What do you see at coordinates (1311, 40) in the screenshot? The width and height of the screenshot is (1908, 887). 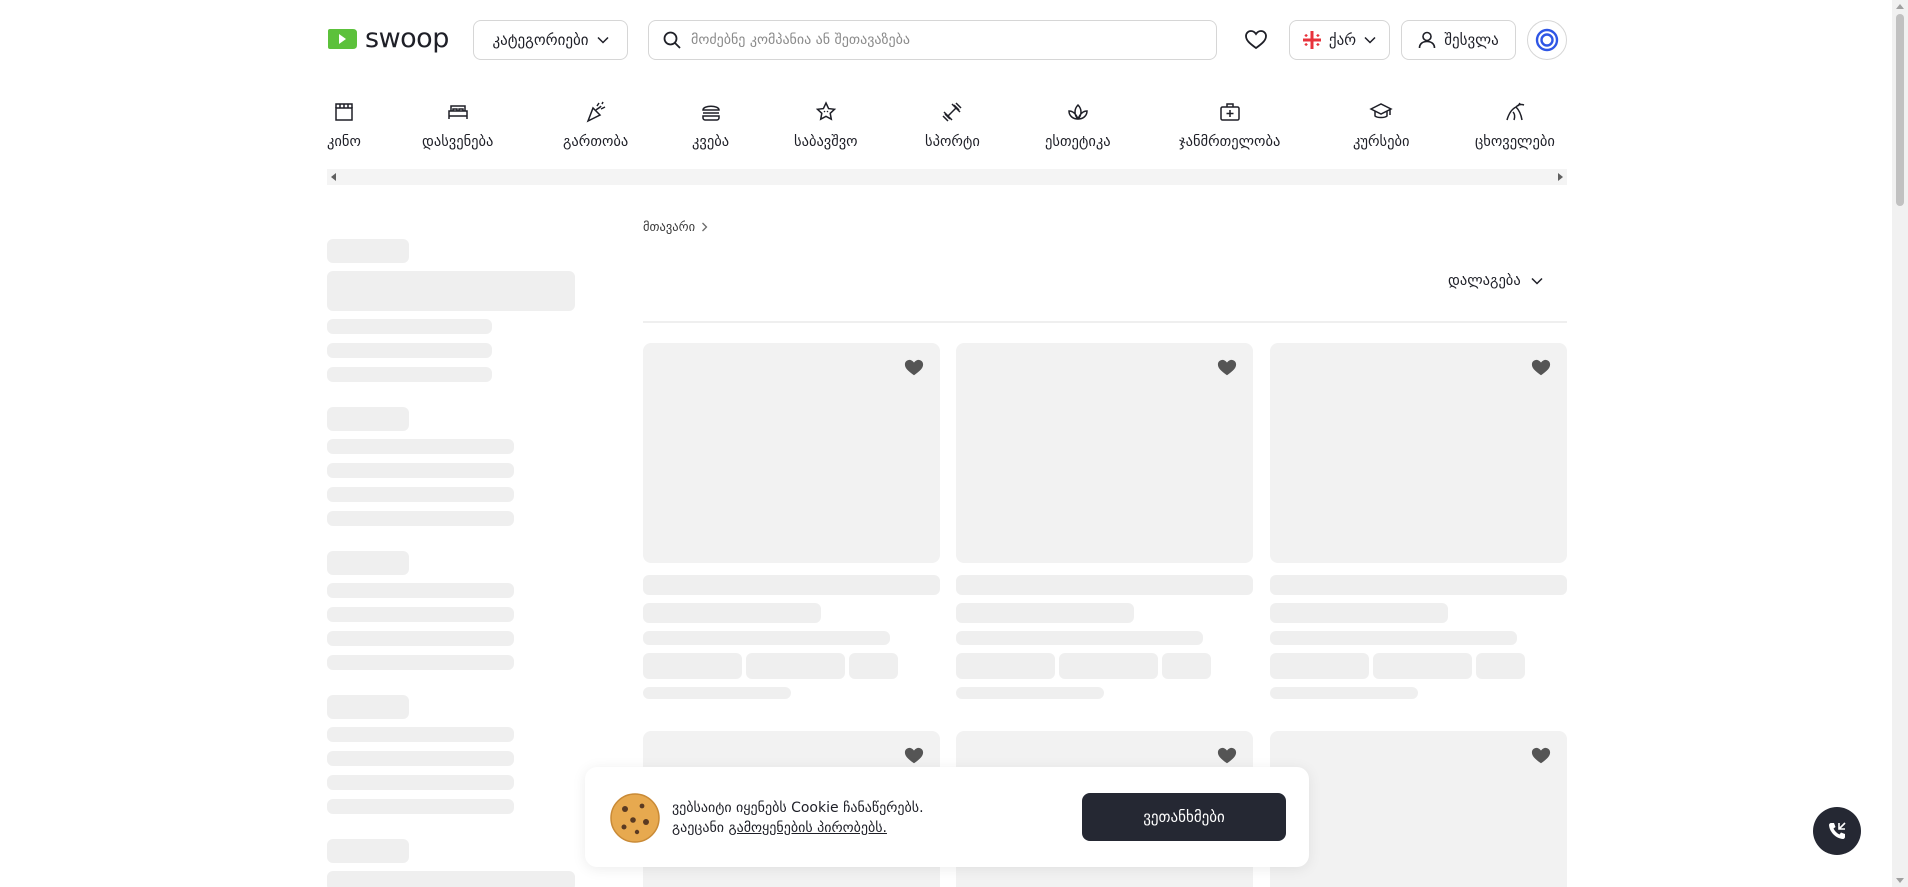 I see `georgian-flag-icon` at bounding box center [1311, 40].